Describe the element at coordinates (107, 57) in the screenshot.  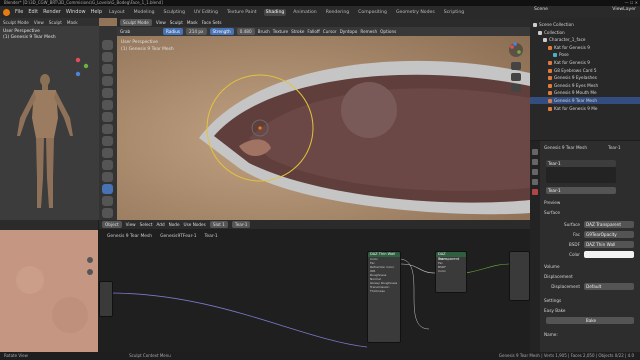
I see `draw-sharp-icon` at that location.